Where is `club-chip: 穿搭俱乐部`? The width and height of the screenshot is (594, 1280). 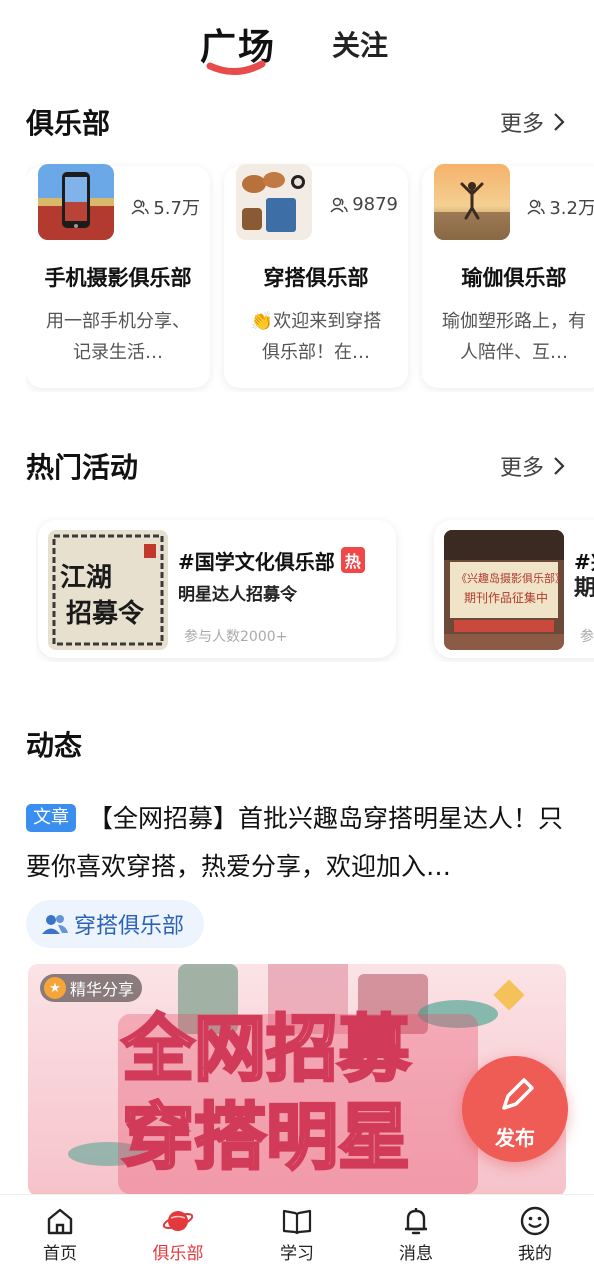 club-chip: 穿搭俱乐部 is located at coordinates (115, 924).